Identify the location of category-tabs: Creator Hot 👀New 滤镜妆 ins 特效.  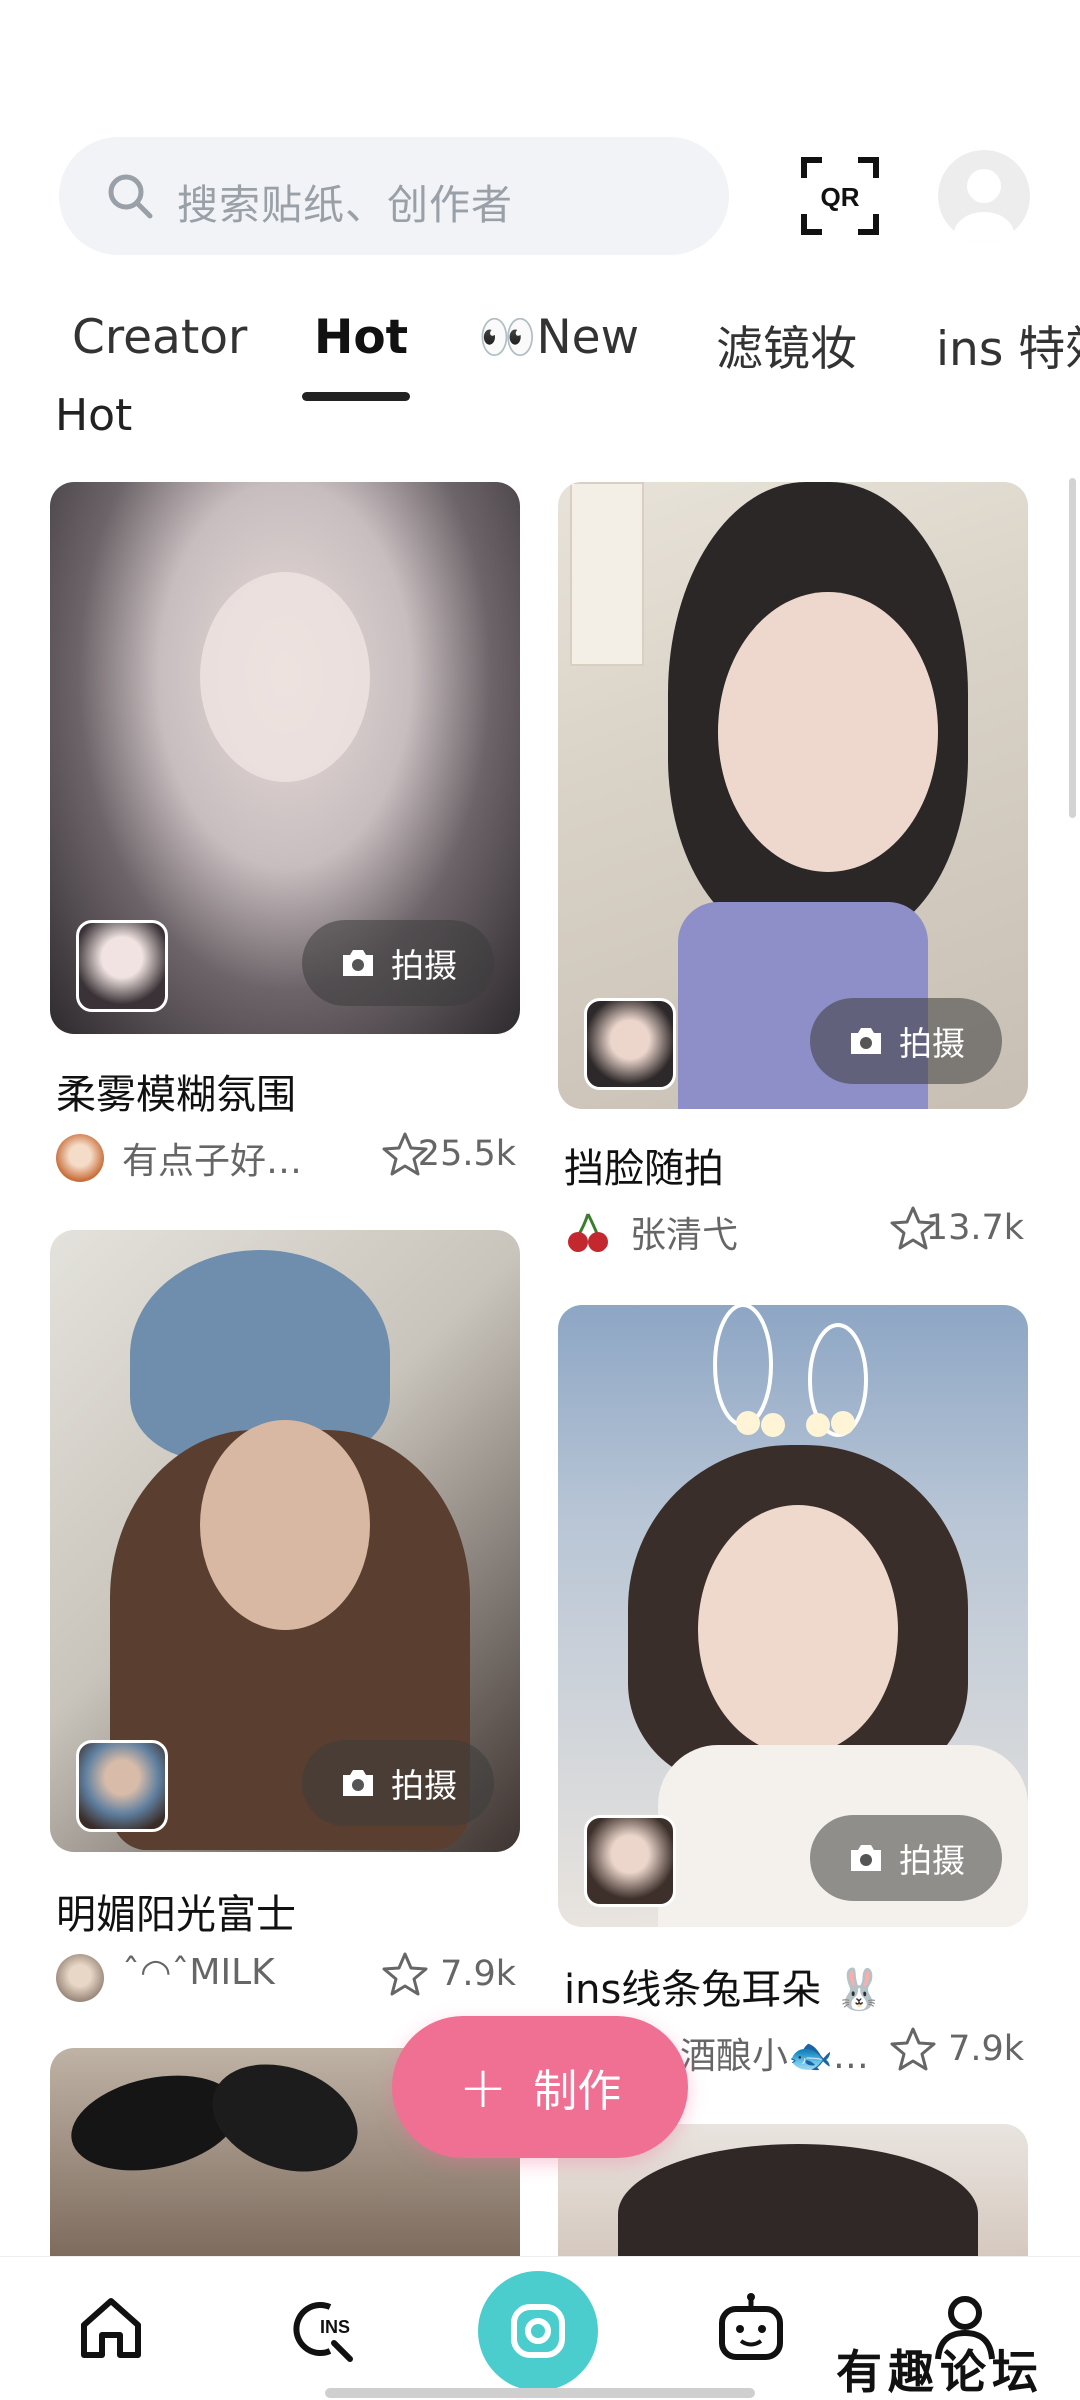
(540, 355).